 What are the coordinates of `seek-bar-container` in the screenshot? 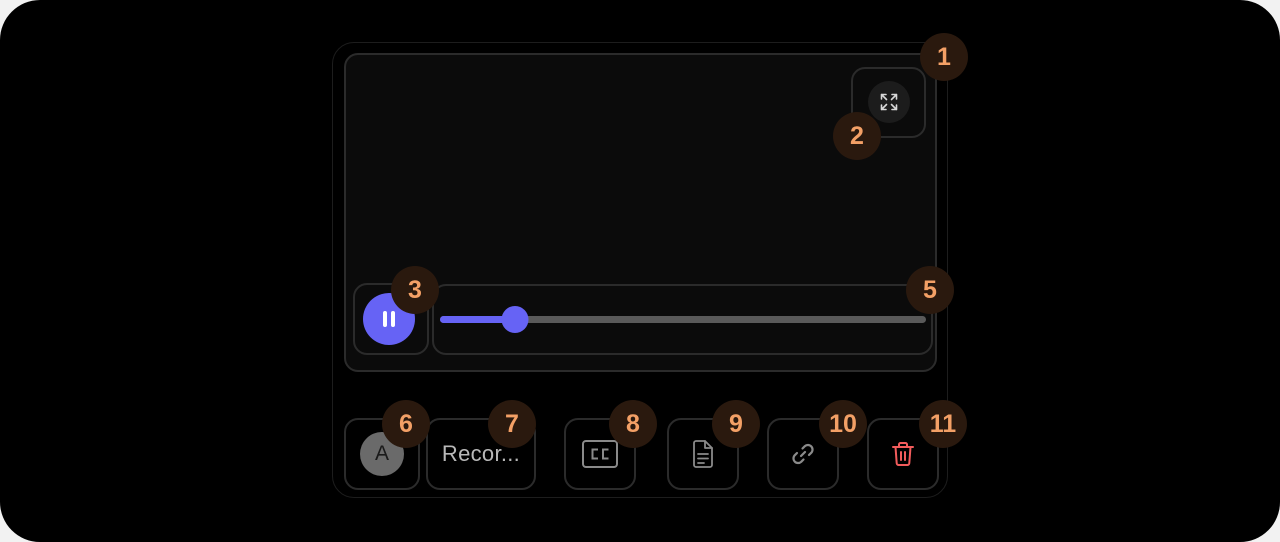 It's located at (682, 319).